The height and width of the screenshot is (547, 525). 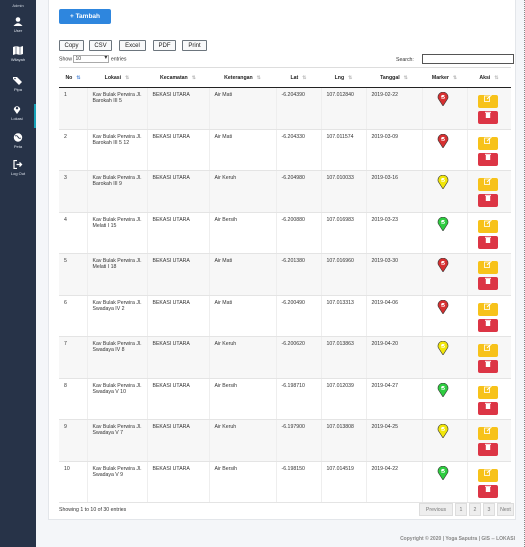 I want to click on entries-length-control: Show 10 entries, so click(x=92, y=59).